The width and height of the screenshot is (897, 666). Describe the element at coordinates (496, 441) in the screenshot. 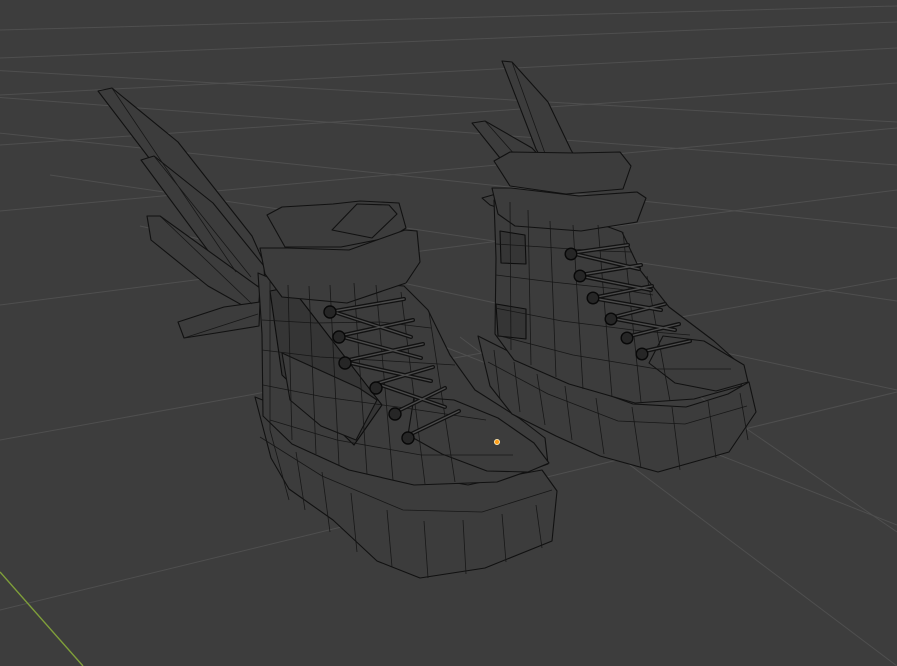

I see `selected-vertex` at that location.